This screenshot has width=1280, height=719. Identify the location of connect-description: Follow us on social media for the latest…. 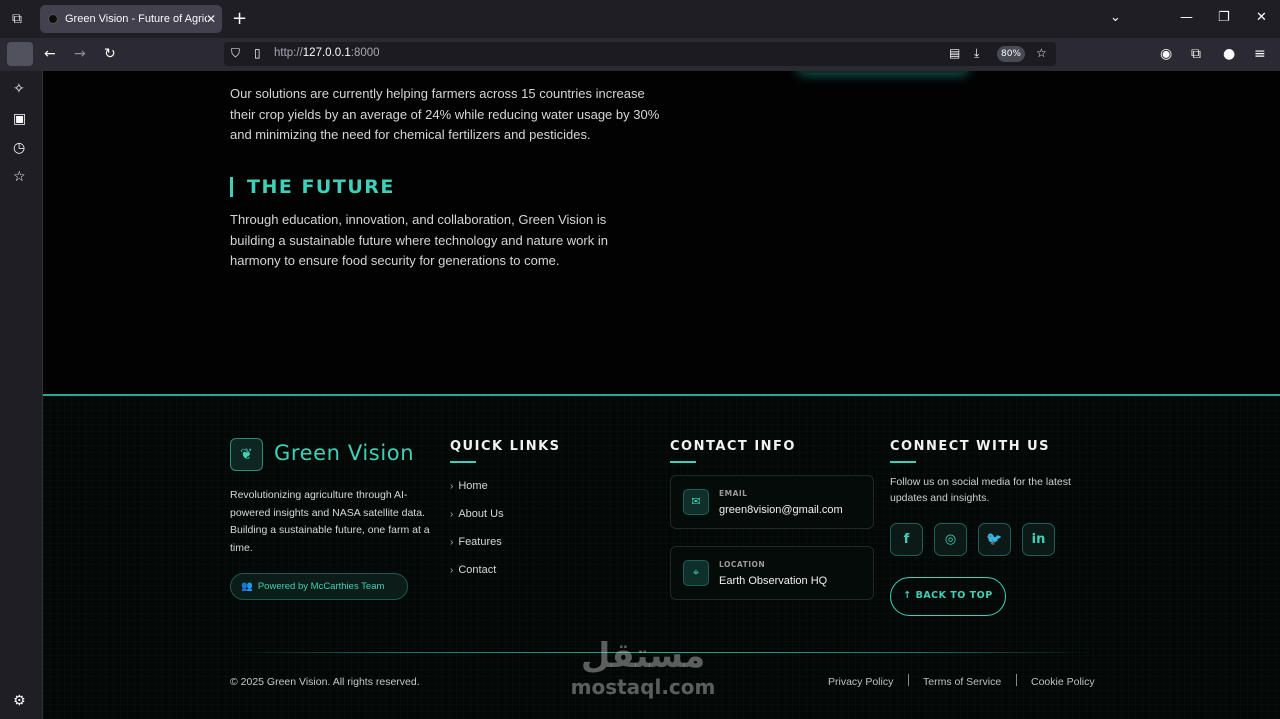
(980, 490).